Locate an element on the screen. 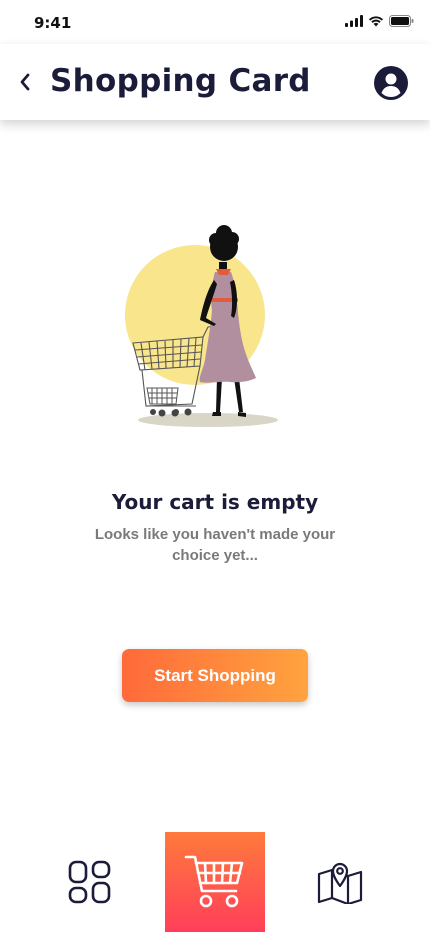 The height and width of the screenshot is (932, 430). profile-button is located at coordinates (391, 83).